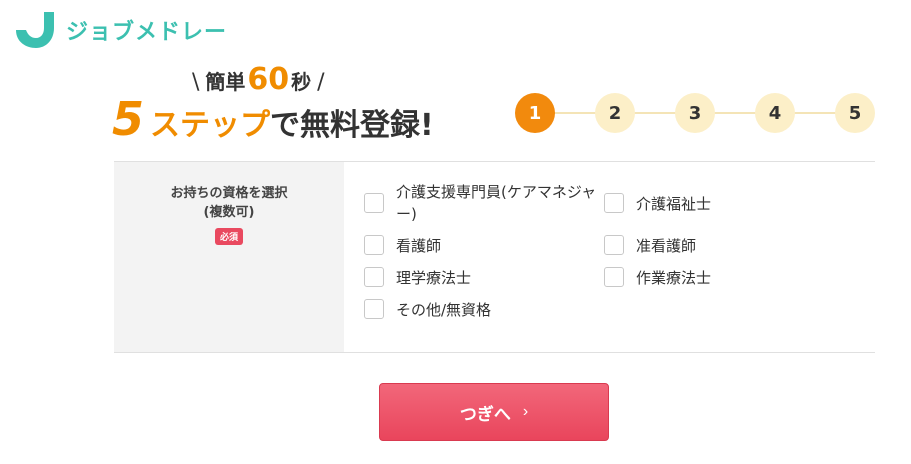 This screenshot has width=911, height=464. Describe the element at coordinates (615, 113) in the screenshot. I see `step-2: 2` at that location.